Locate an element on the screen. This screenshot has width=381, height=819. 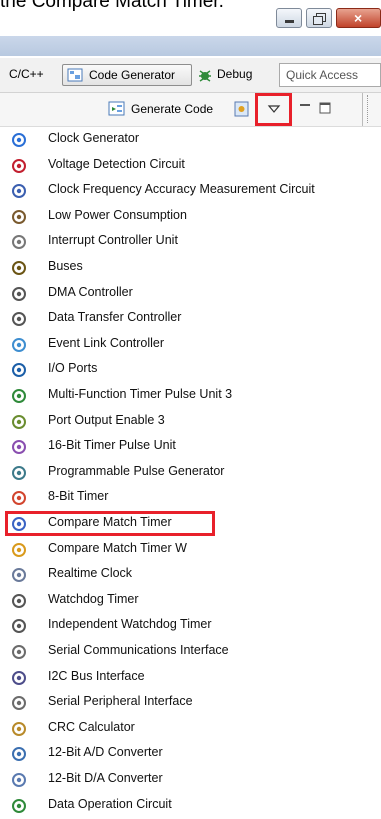
menu-item-label: 8-Bit Timer is located at coordinates (78, 496).